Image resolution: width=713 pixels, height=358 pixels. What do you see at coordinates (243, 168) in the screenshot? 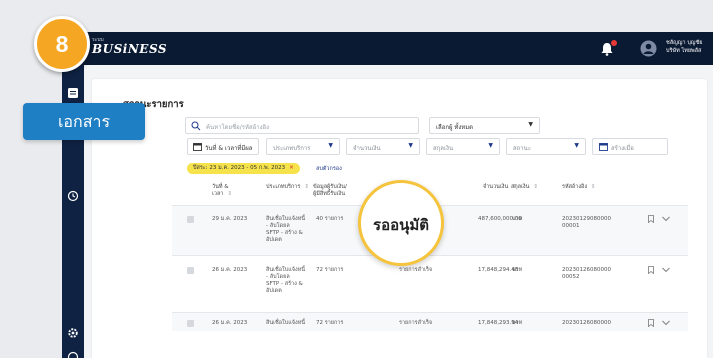
I see `active-filter-chip: ปีสระ: 23 ม.ค. 2023 - 05 ก.พ. 2023 ✕` at bounding box center [243, 168].